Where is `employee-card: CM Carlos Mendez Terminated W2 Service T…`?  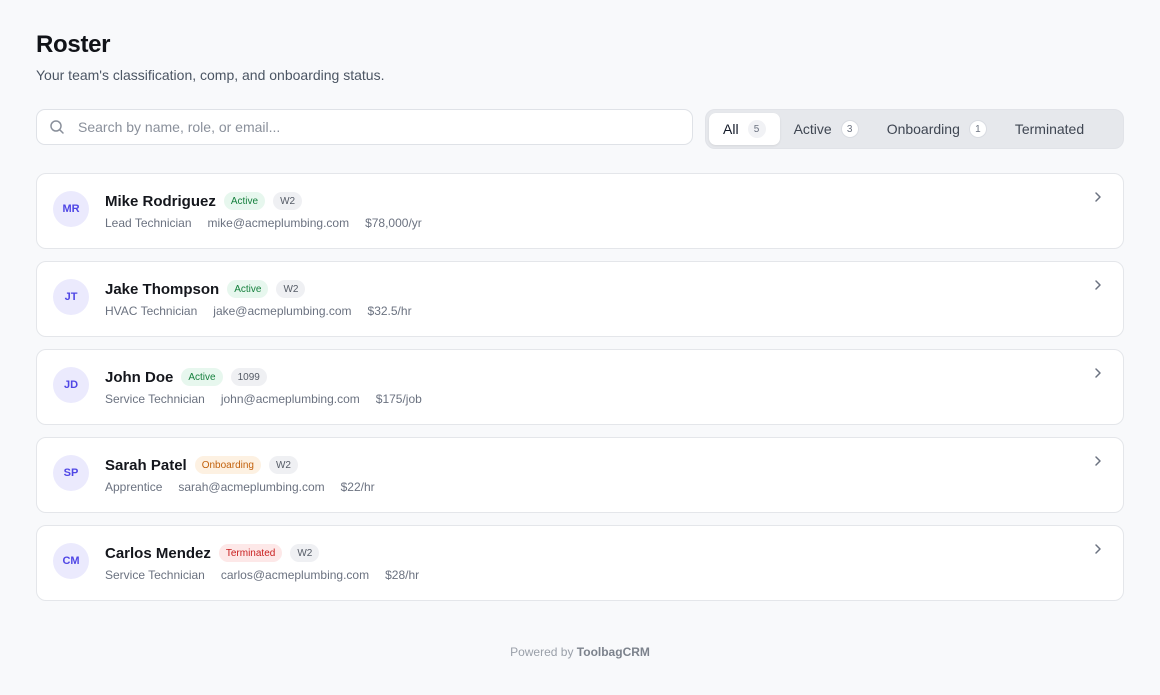 employee-card: CM Carlos Mendez Terminated W2 Service T… is located at coordinates (580, 563).